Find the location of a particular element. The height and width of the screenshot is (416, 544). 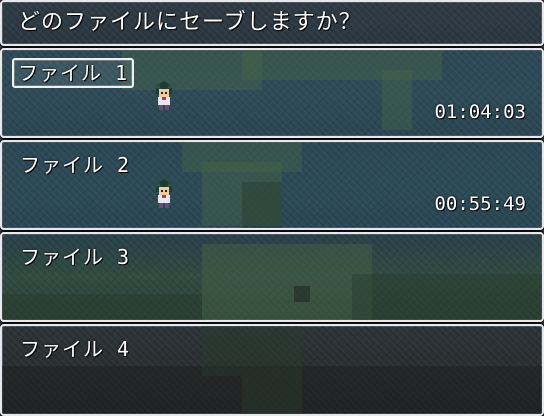

playtime: 00:55:49 is located at coordinates (480, 204).